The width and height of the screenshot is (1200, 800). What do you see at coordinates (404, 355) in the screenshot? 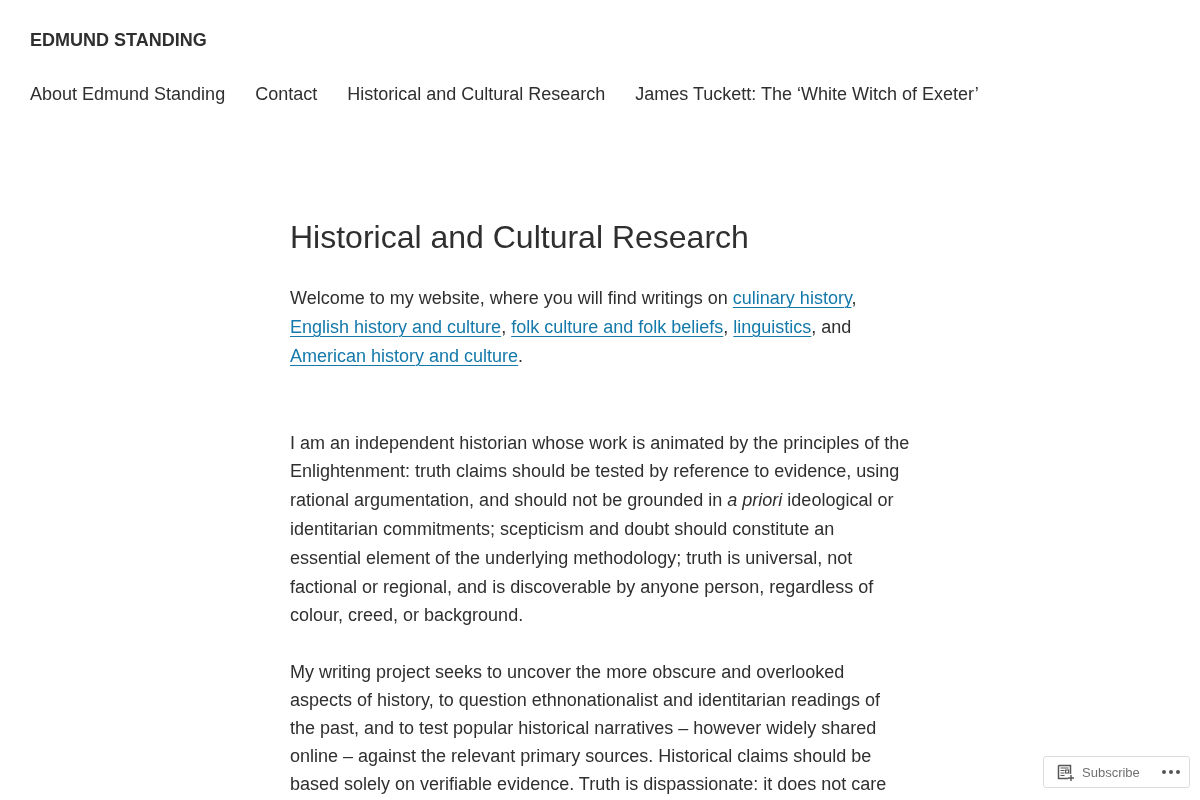
I see `text-link: American history and culture` at bounding box center [404, 355].